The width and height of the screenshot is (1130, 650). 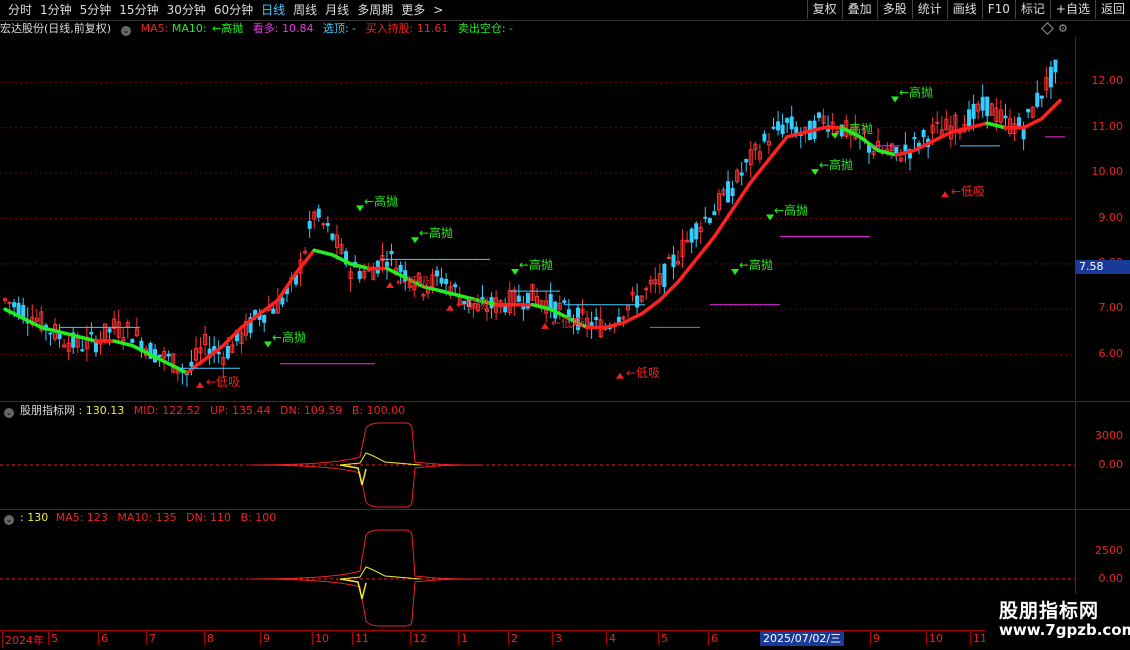 What do you see at coordinates (565, 401) in the screenshot?
I see `divider` at bounding box center [565, 401].